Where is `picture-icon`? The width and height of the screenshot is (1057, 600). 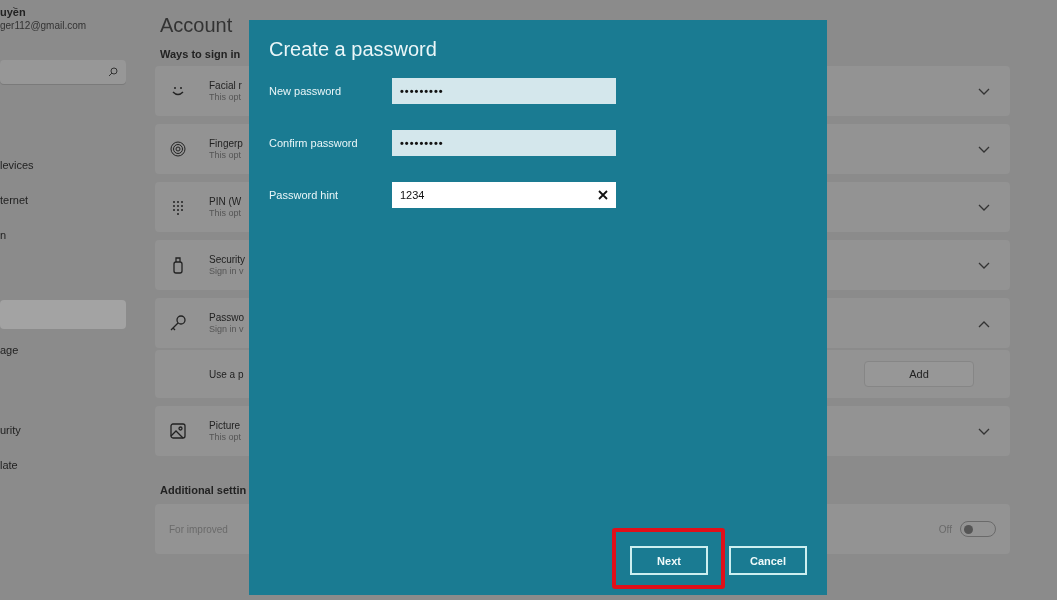 picture-icon is located at coordinates (178, 431).